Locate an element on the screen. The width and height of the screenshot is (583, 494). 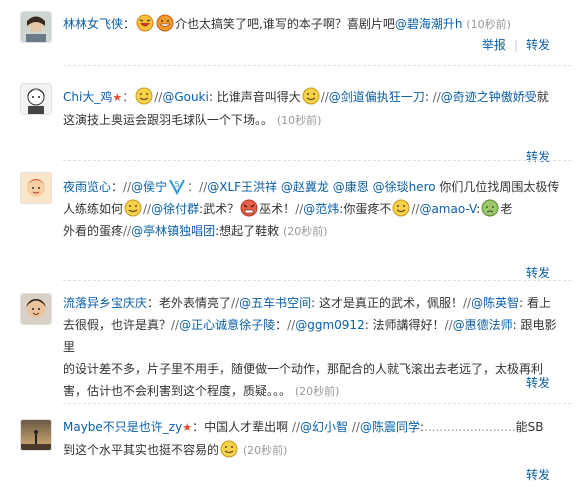
mention-link: @徐付群 is located at coordinates (175, 209).